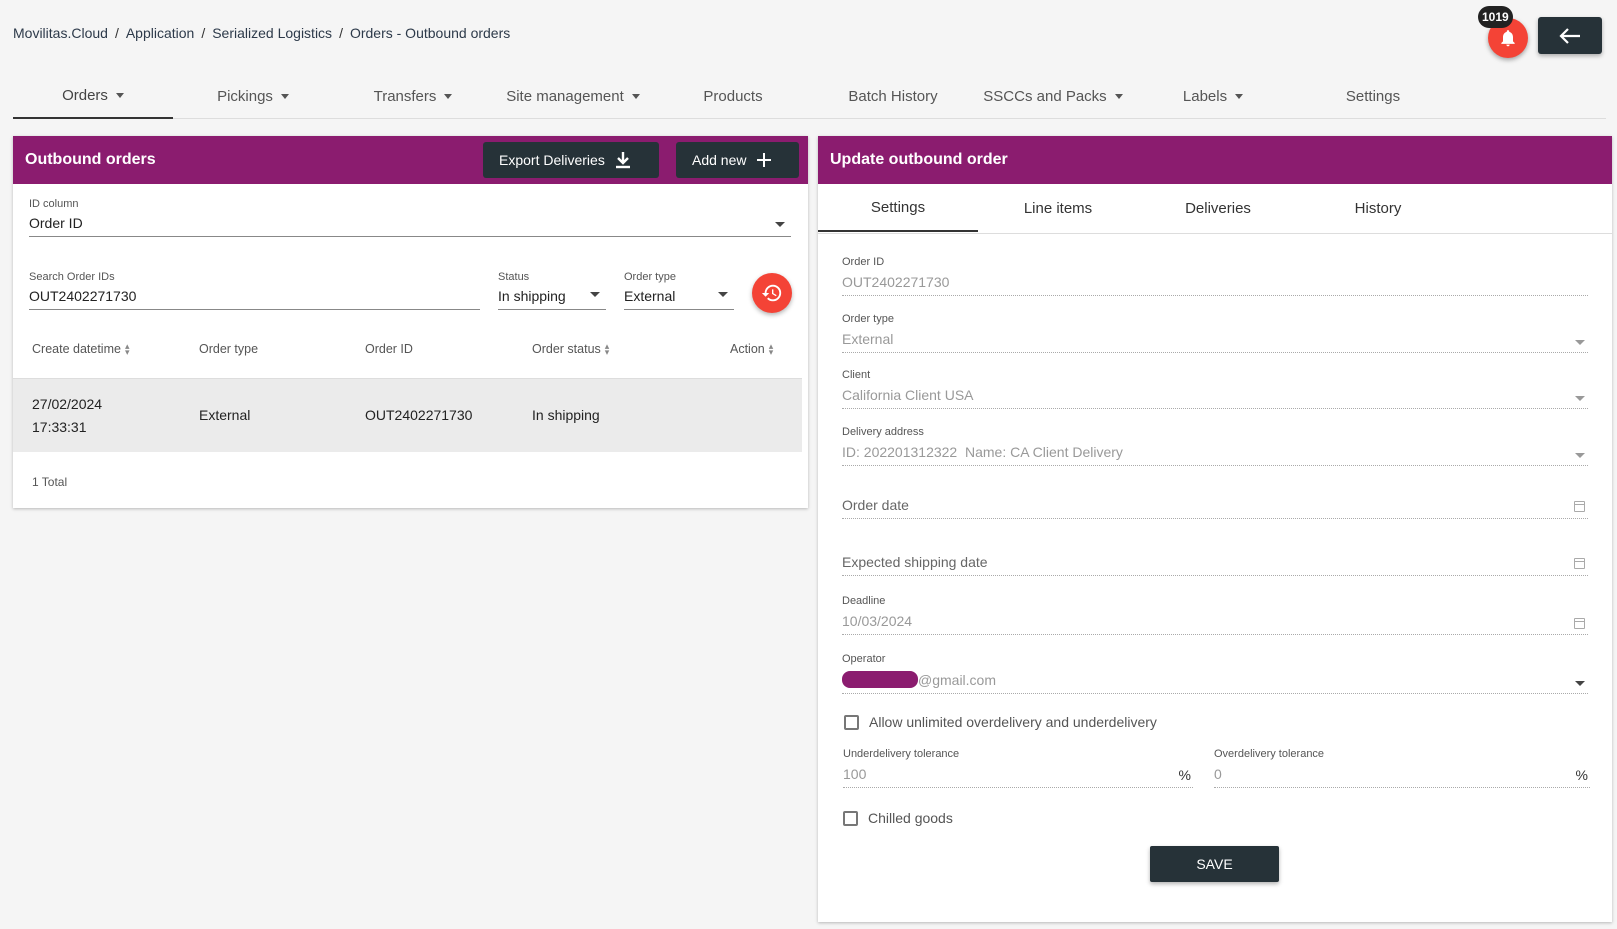  Describe the element at coordinates (60, 33) in the screenshot. I see `breadcrumb-link-home: Movilitas.Cloud` at that location.